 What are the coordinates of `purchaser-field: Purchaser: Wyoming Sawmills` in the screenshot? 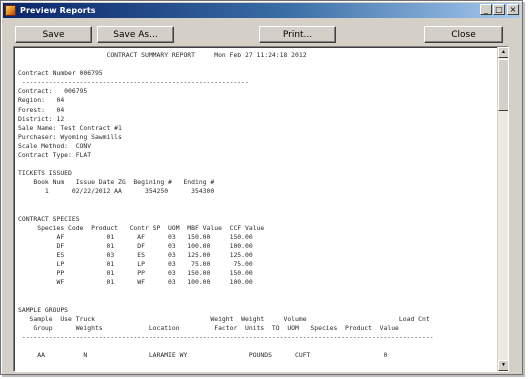 It's located at (70, 136).